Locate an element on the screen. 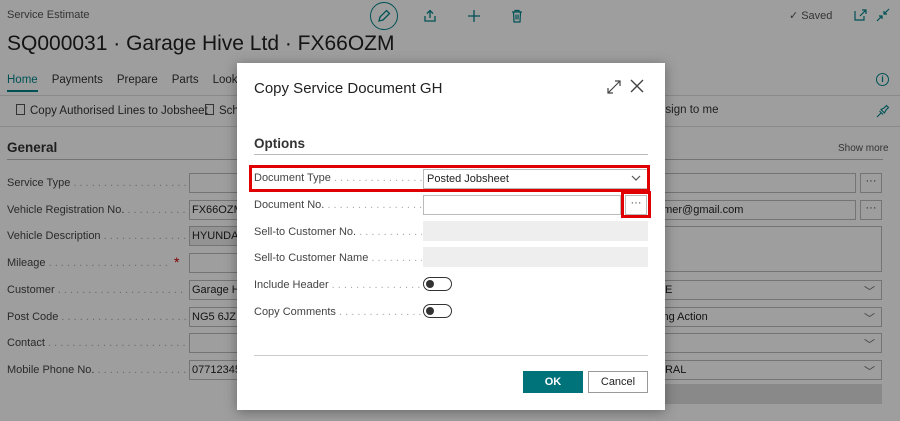 Image resolution: width=900 pixels, height=421 pixels. sell-to-customer-name-field is located at coordinates (535, 257).